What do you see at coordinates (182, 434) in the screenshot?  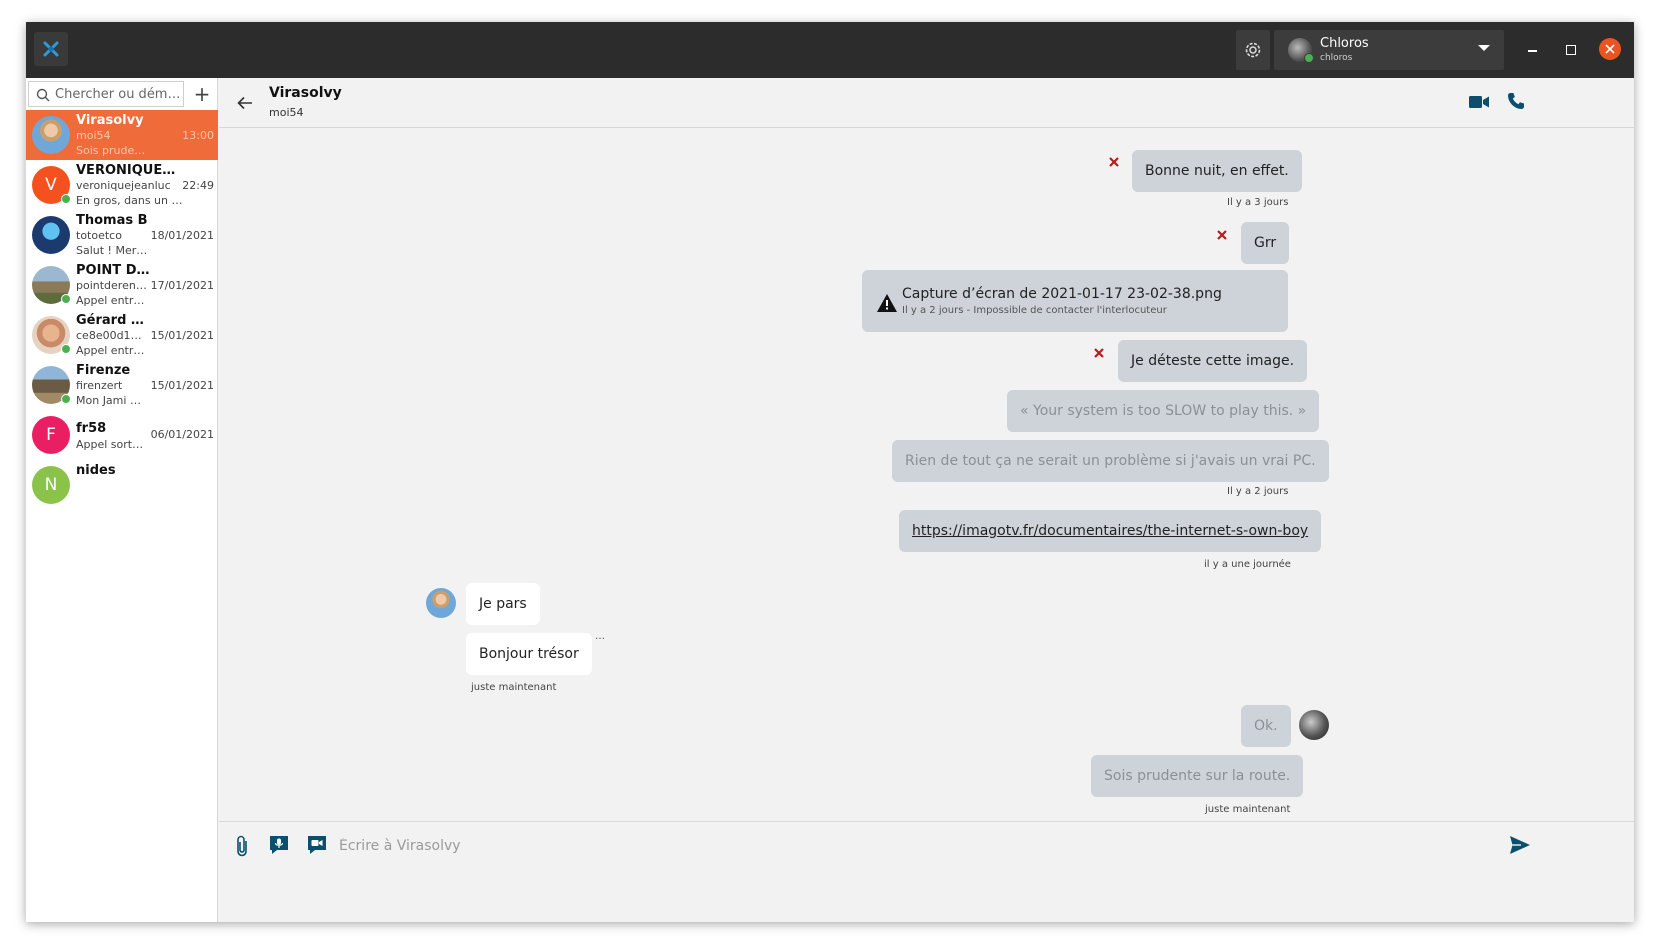 I see `conversation-time: 06/01/2021` at bounding box center [182, 434].